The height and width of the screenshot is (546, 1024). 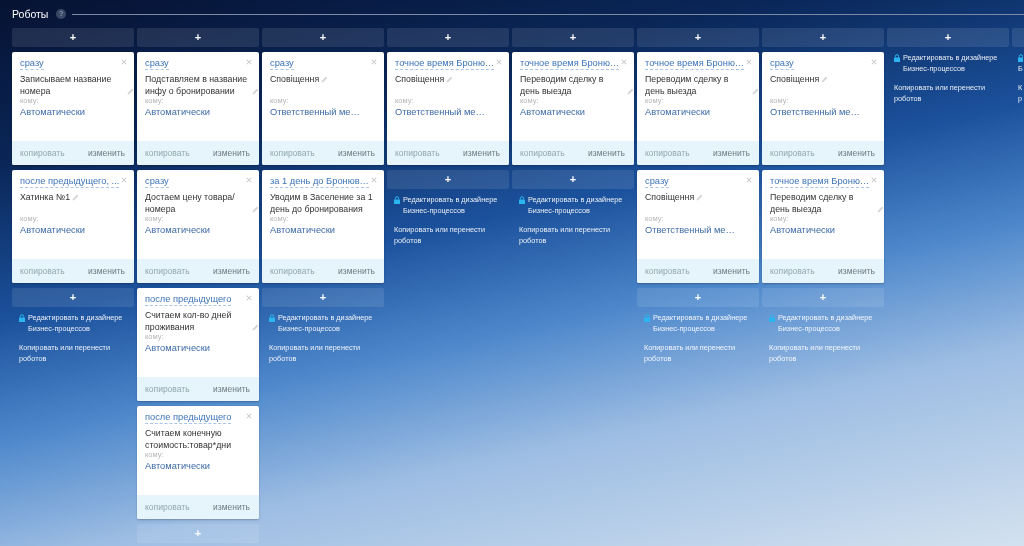 I want to click on robot-title: Уводим в Заселение за 1 день до бронирования, so click(x=322, y=203).